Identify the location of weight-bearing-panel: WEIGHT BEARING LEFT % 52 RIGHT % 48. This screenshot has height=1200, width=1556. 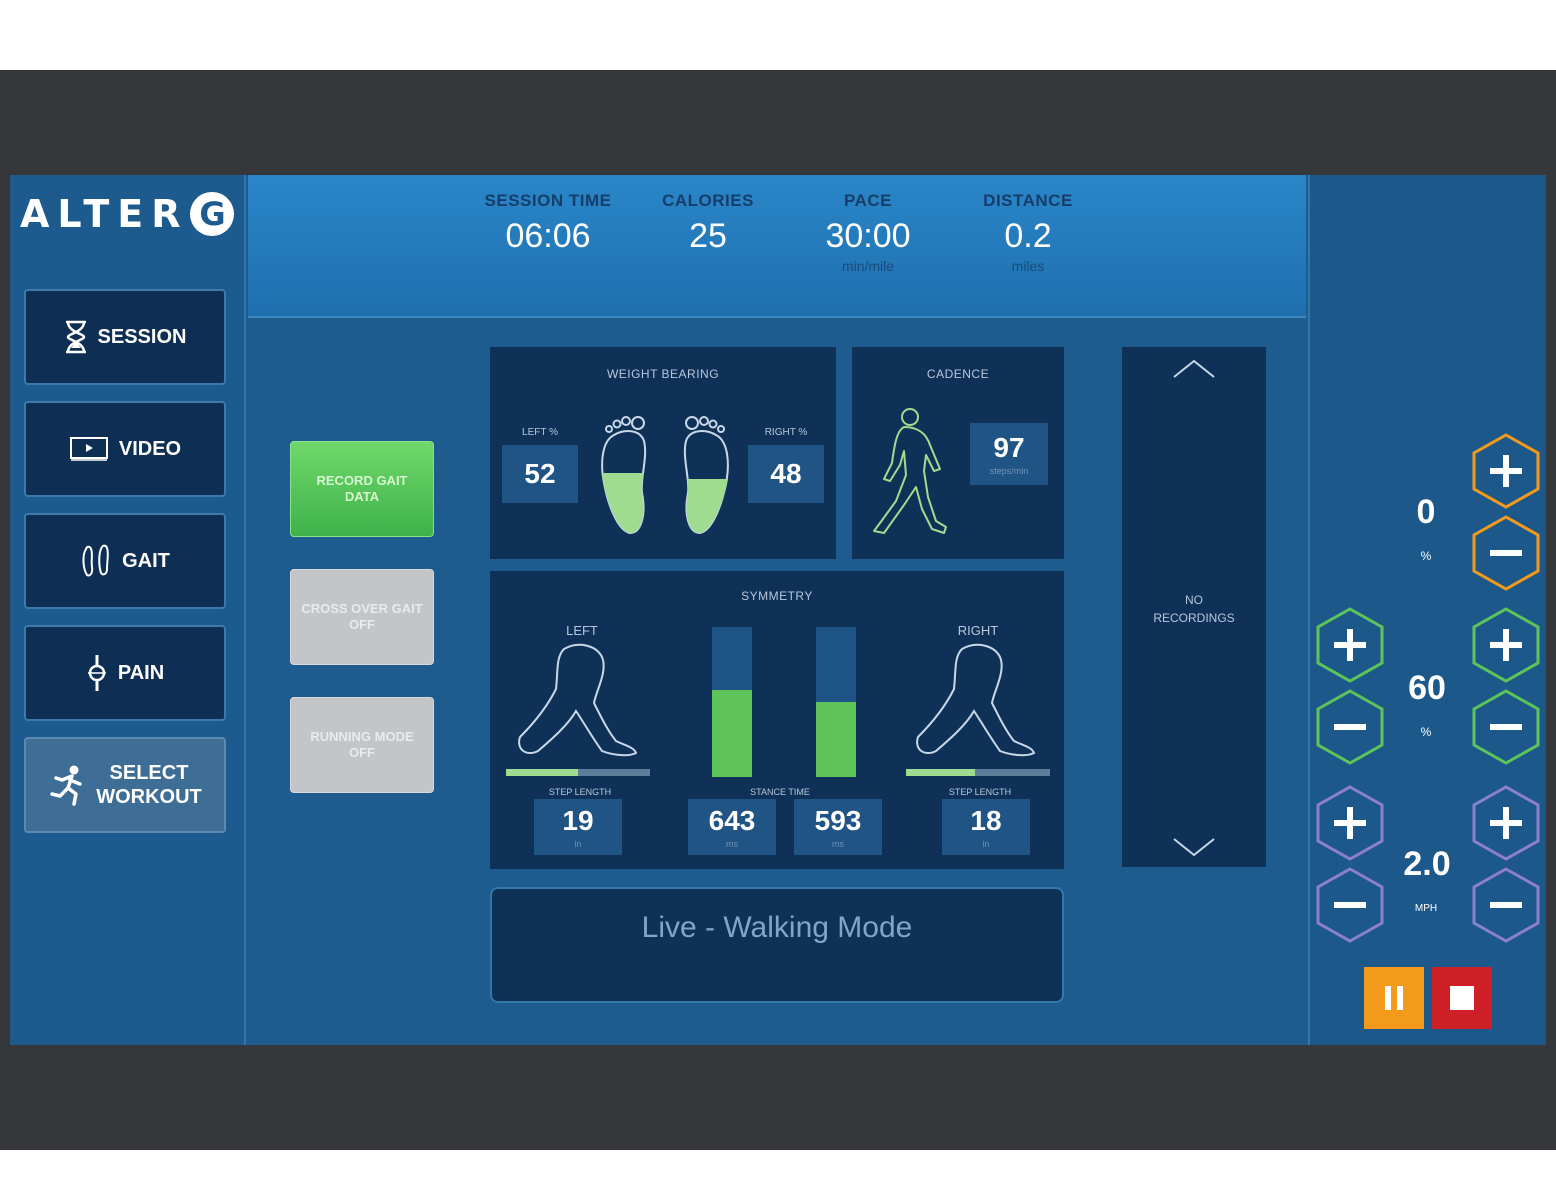
(663, 453).